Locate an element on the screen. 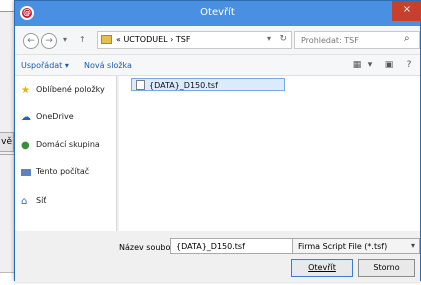 This screenshot has width=421, height=285. sidebar-item-this-pc: Tento počítač is located at coordinates (67, 173).